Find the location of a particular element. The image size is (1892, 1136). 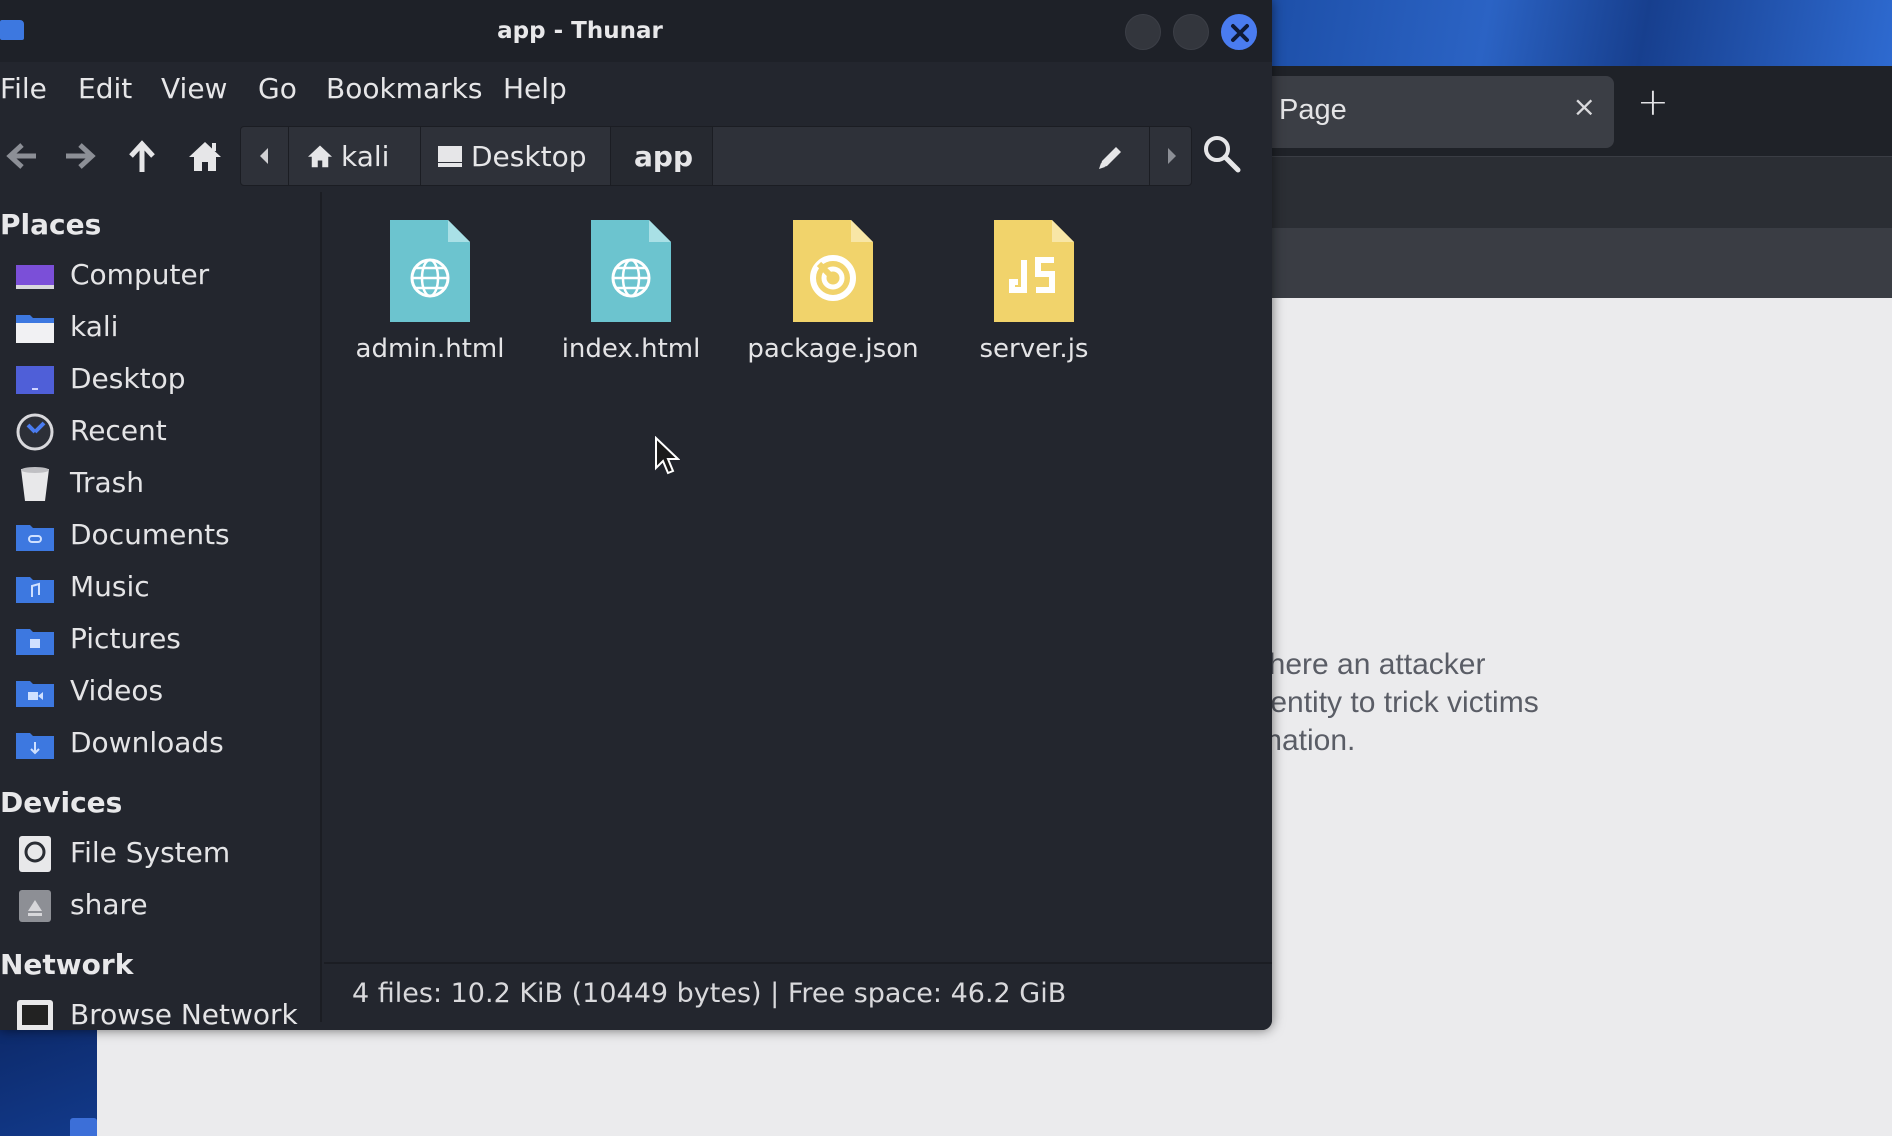

browser-text-line: rmation. is located at coordinates (1301, 740).